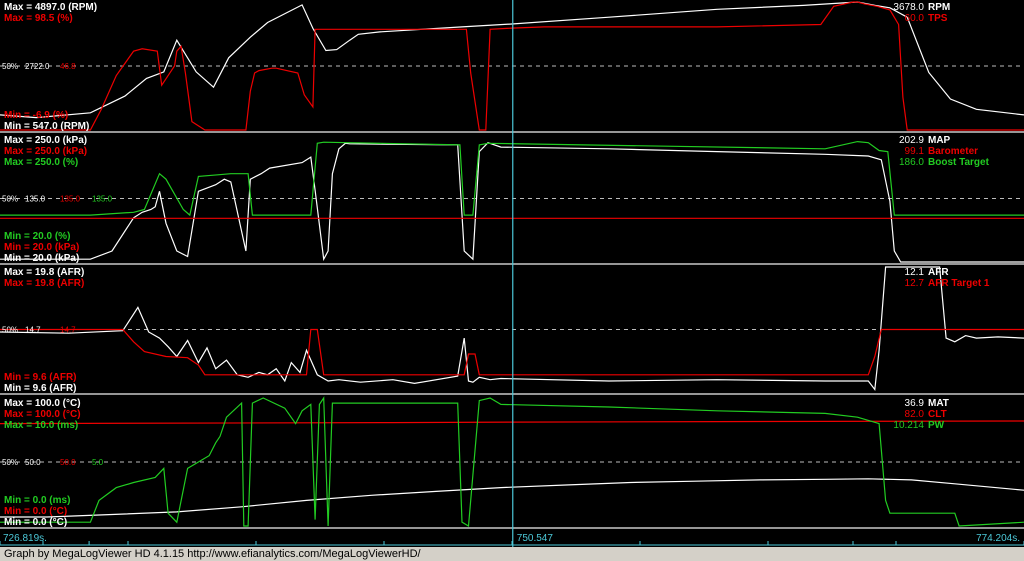  Describe the element at coordinates (512, 498) in the screenshot. I see `series-mat-line` at that location.